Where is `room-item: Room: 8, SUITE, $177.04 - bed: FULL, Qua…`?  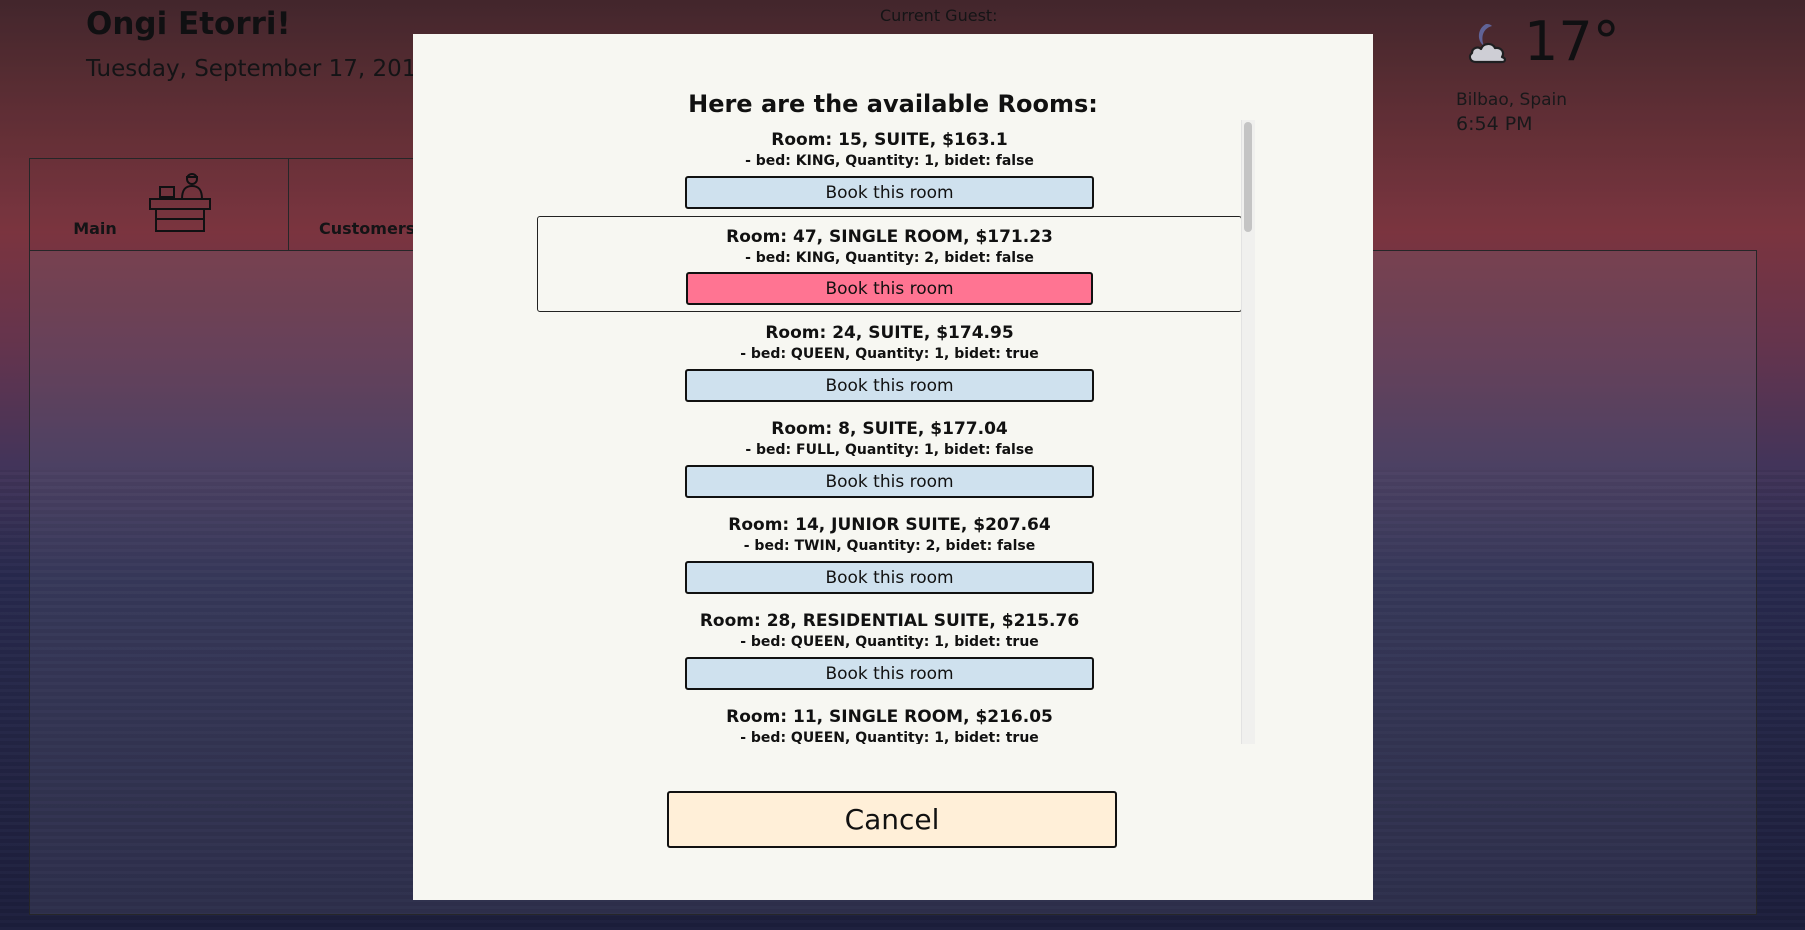 room-item: Room: 8, SUITE, $177.04 - bed: FULL, Qua… is located at coordinates (889, 457).